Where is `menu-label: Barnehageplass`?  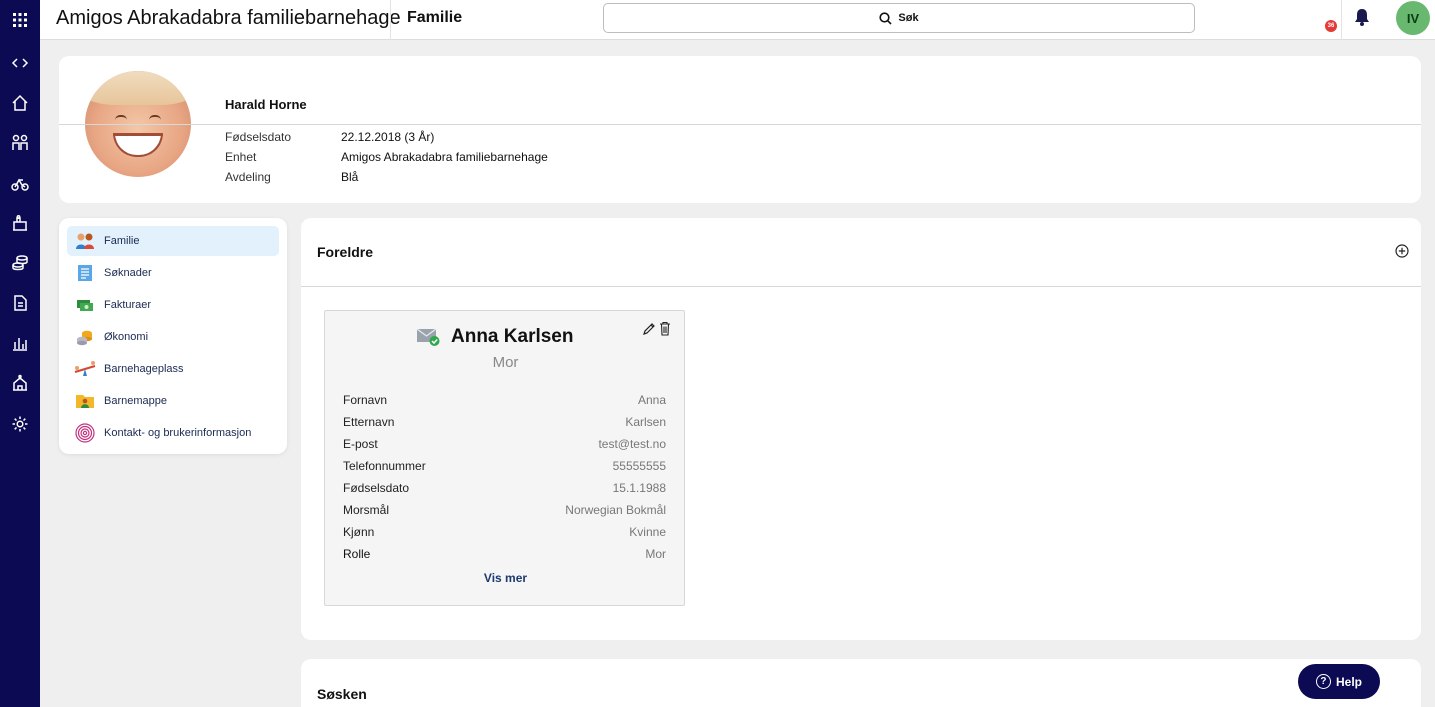
menu-label: Barnehageplass is located at coordinates (144, 369).